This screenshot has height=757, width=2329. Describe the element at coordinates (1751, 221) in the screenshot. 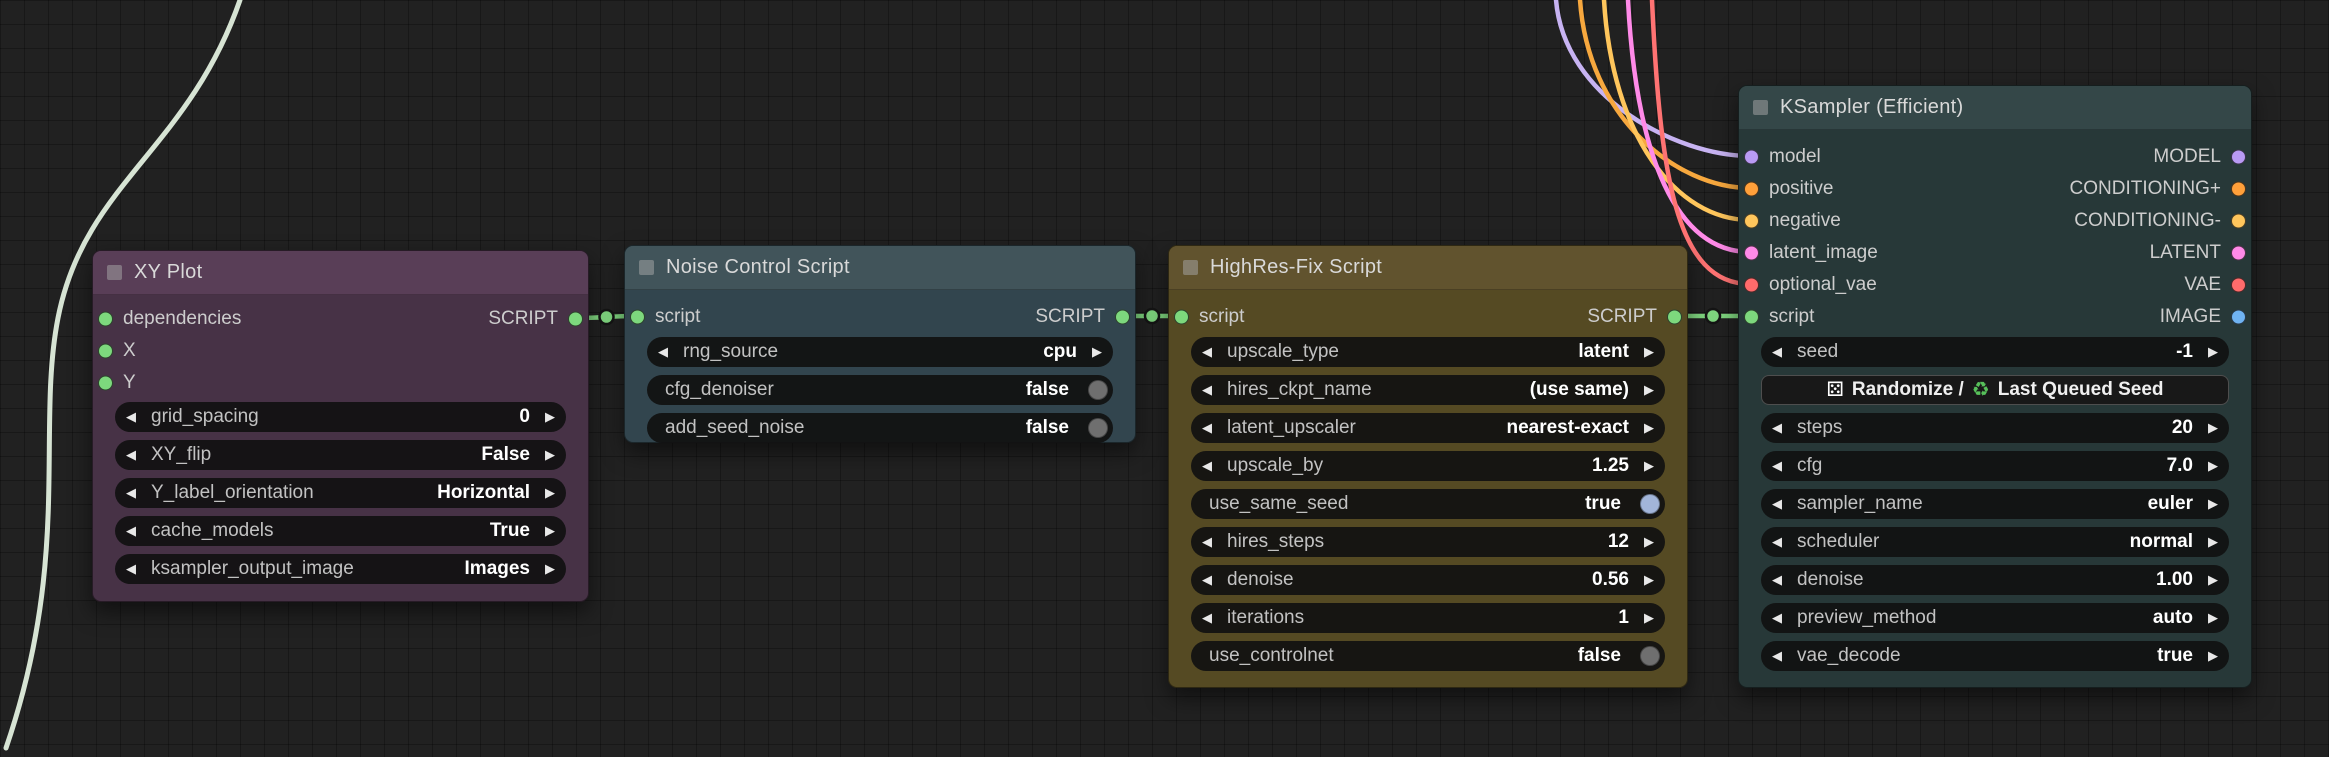

I see `input-port-negative` at that location.